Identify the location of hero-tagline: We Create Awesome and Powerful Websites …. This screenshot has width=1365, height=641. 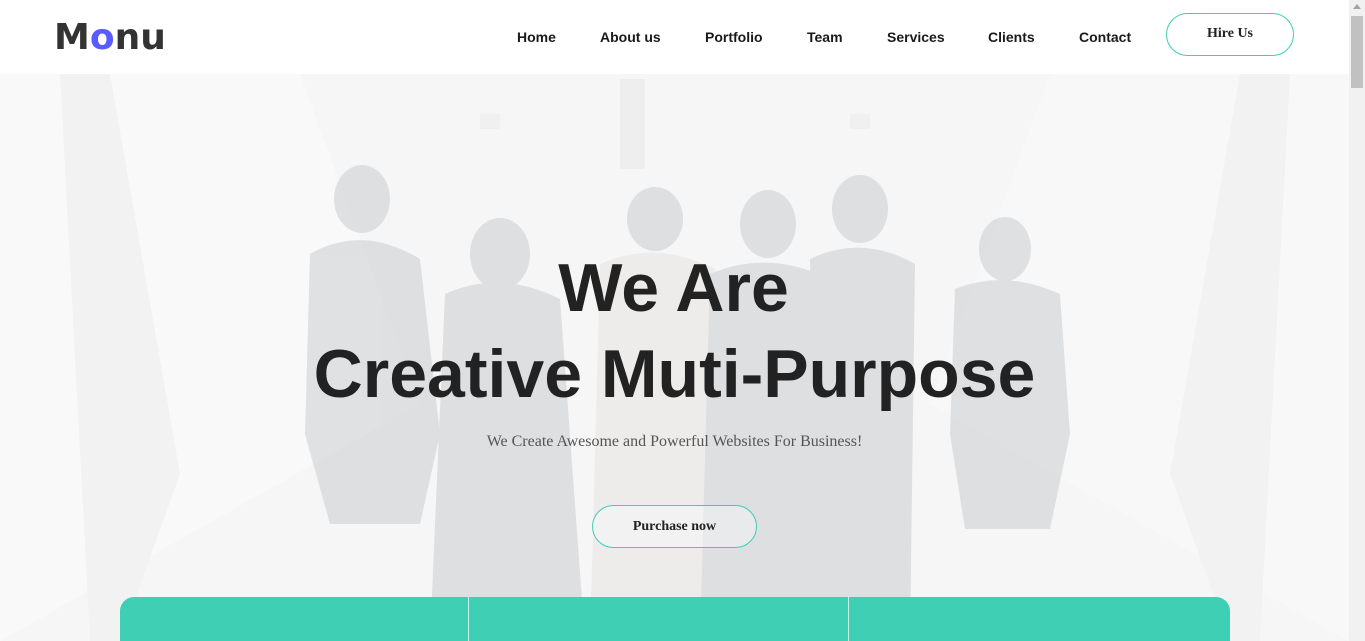
(674, 441).